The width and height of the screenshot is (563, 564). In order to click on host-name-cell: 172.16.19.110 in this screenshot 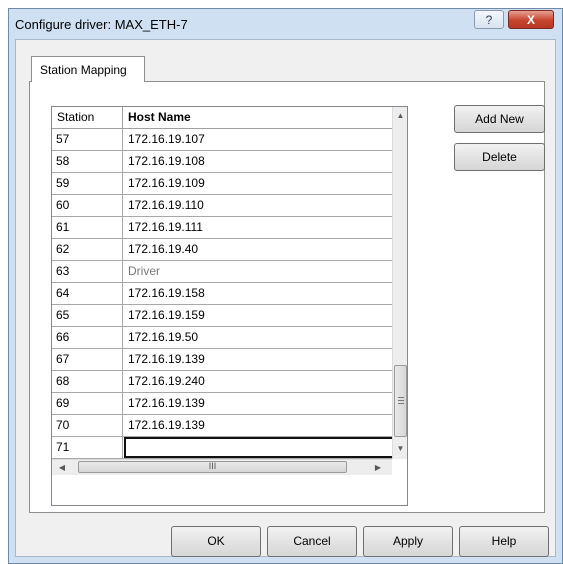, I will do `click(257, 205)`.